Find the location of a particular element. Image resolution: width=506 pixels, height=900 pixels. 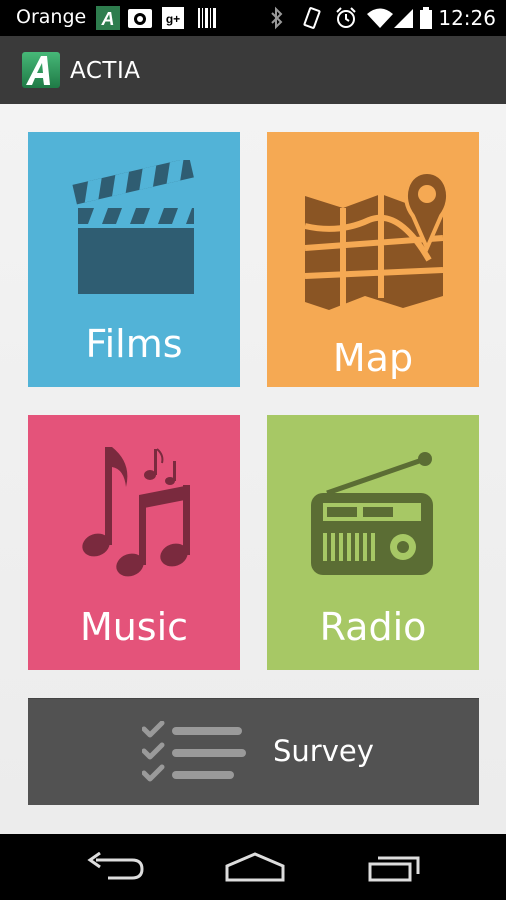

status-bar: Orange A g+ 12:26 is located at coordinates (253, 18).